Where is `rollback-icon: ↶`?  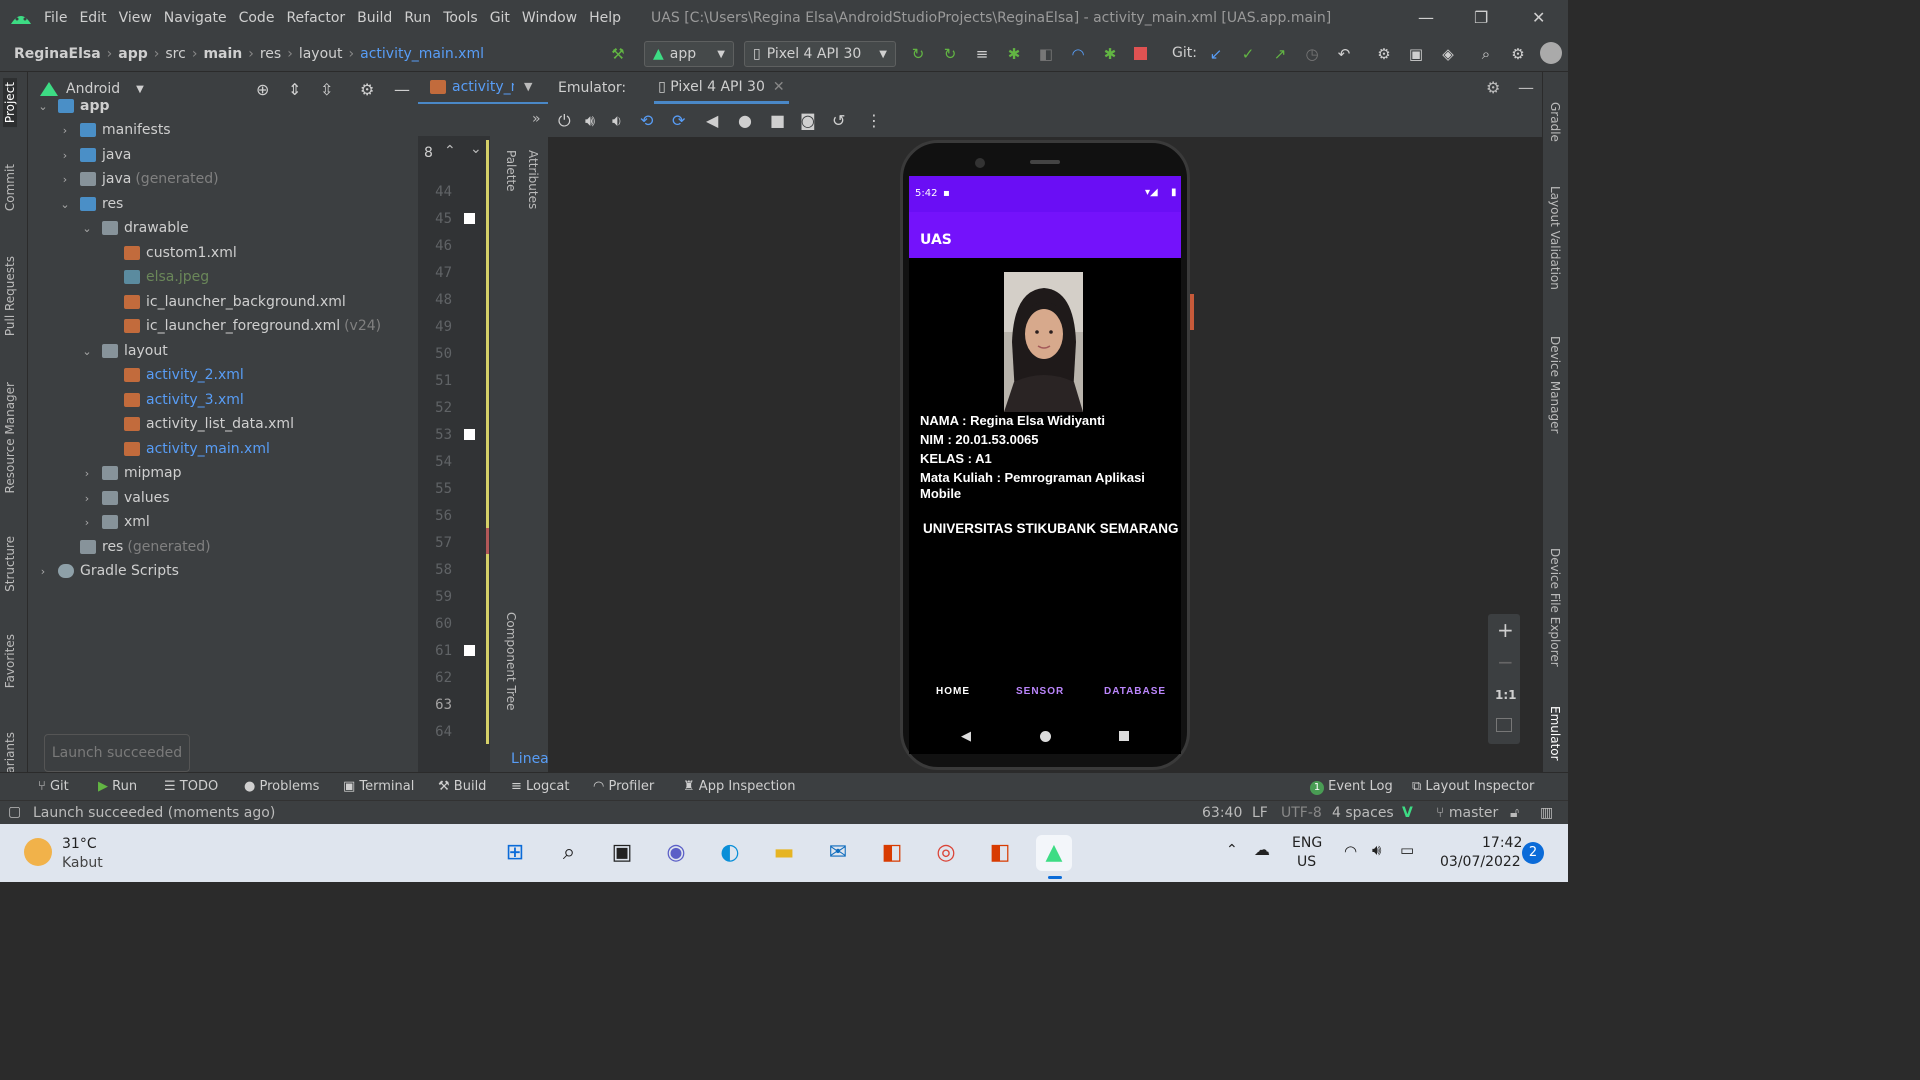 rollback-icon: ↶ is located at coordinates (1344, 54).